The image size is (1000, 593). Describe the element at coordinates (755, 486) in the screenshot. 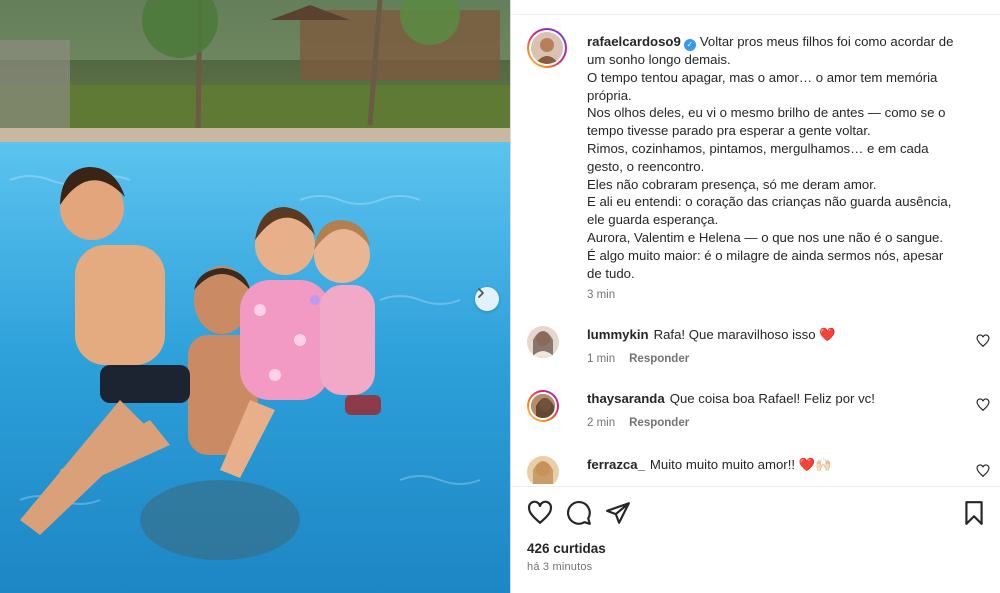

I see `actions-divider` at that location.